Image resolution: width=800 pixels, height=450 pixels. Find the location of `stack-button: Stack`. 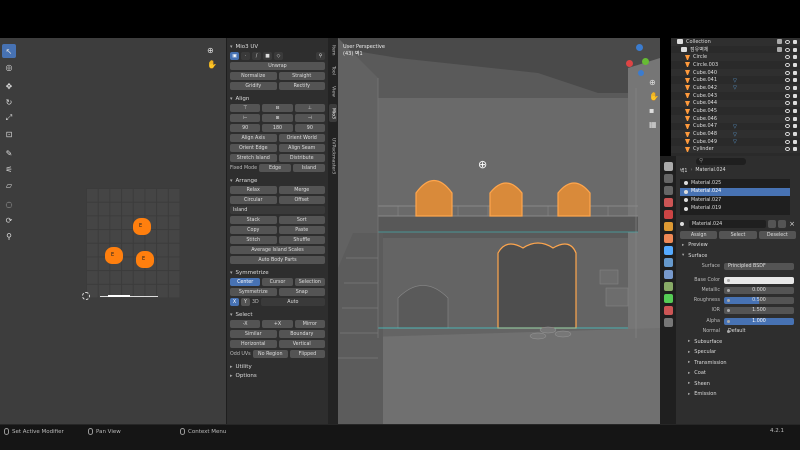

stack-button: Stack is located at coordinates (253, 220).